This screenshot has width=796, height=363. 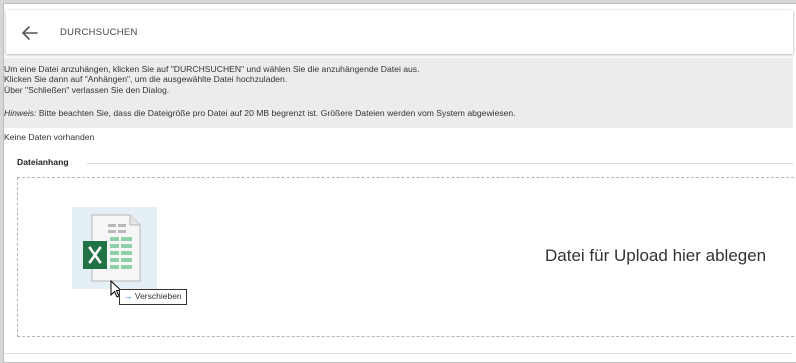 What do you see at coordinates (440, 163) in the screenshot?
I see `section-divider` at bounding box center [440, 163].